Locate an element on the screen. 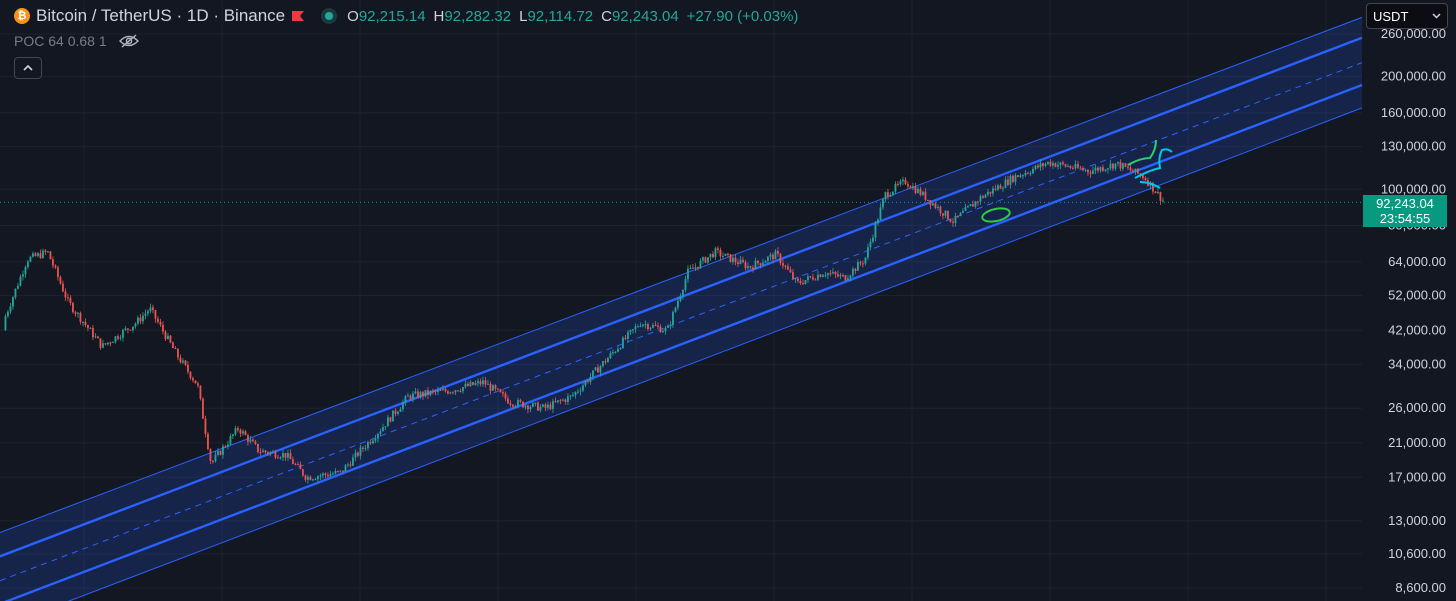 Image resolution: width=1456 pixels, height=601 pixels. symbol-title: Bitcoin / TetherUS · 1D · Binance is located at coordinates (160, 16).